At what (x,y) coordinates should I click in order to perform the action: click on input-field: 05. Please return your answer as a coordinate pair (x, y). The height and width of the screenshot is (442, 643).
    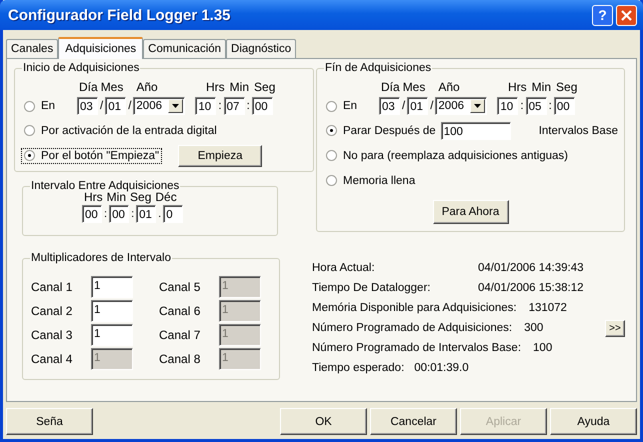
    Looking at the image, I should click on (536, 106).